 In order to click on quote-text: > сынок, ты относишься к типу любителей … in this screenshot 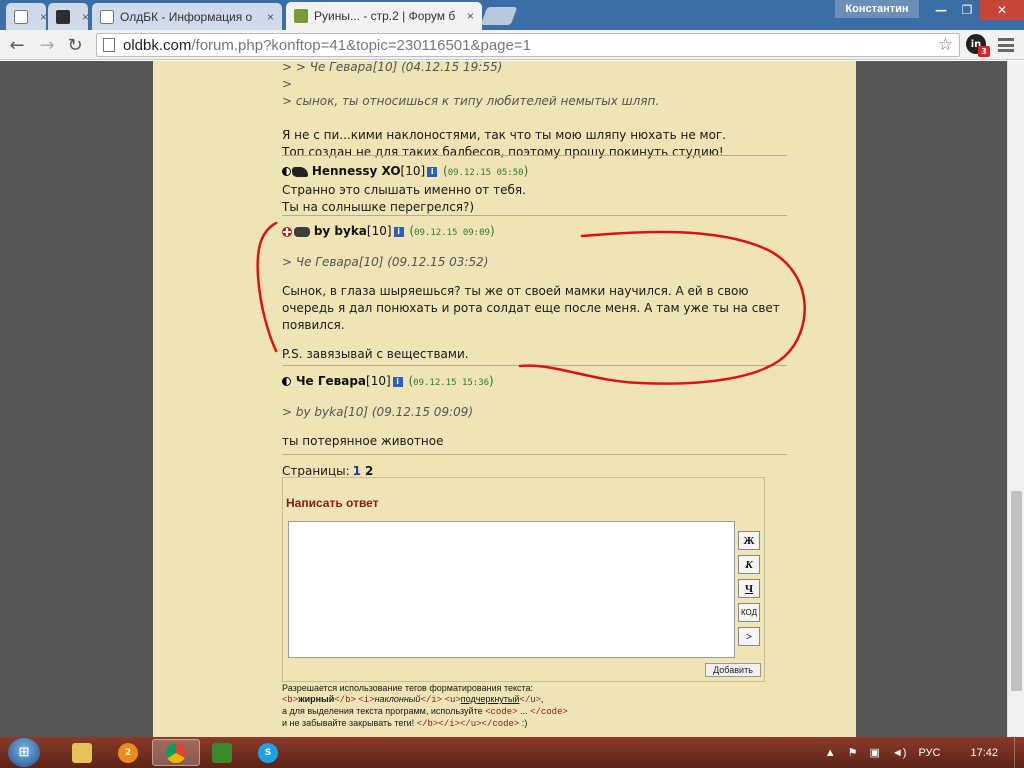, I will do `click(471, 101)`.